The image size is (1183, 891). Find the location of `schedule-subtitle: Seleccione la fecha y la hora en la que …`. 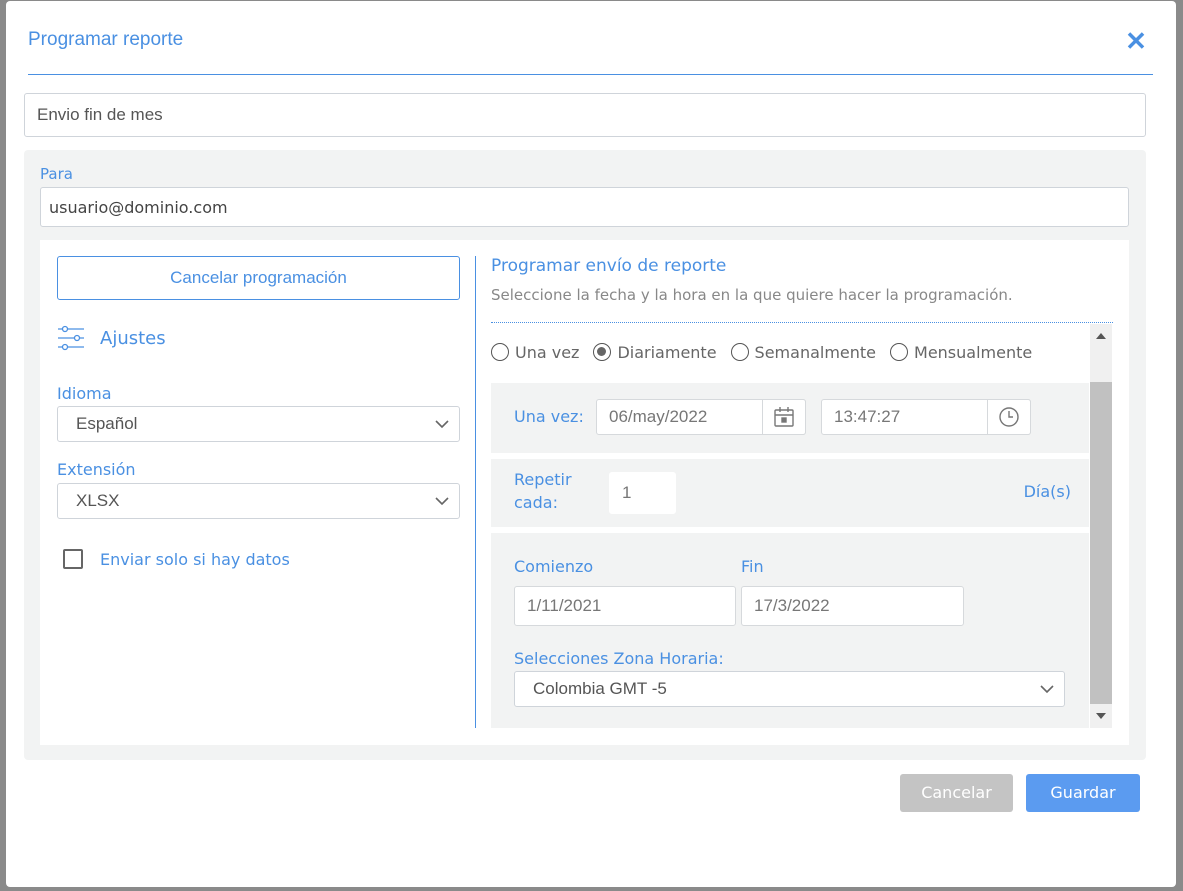

schedule-subtitle: Seleccione la fecha y la hora en la que … is located at coordinates (752, 295).